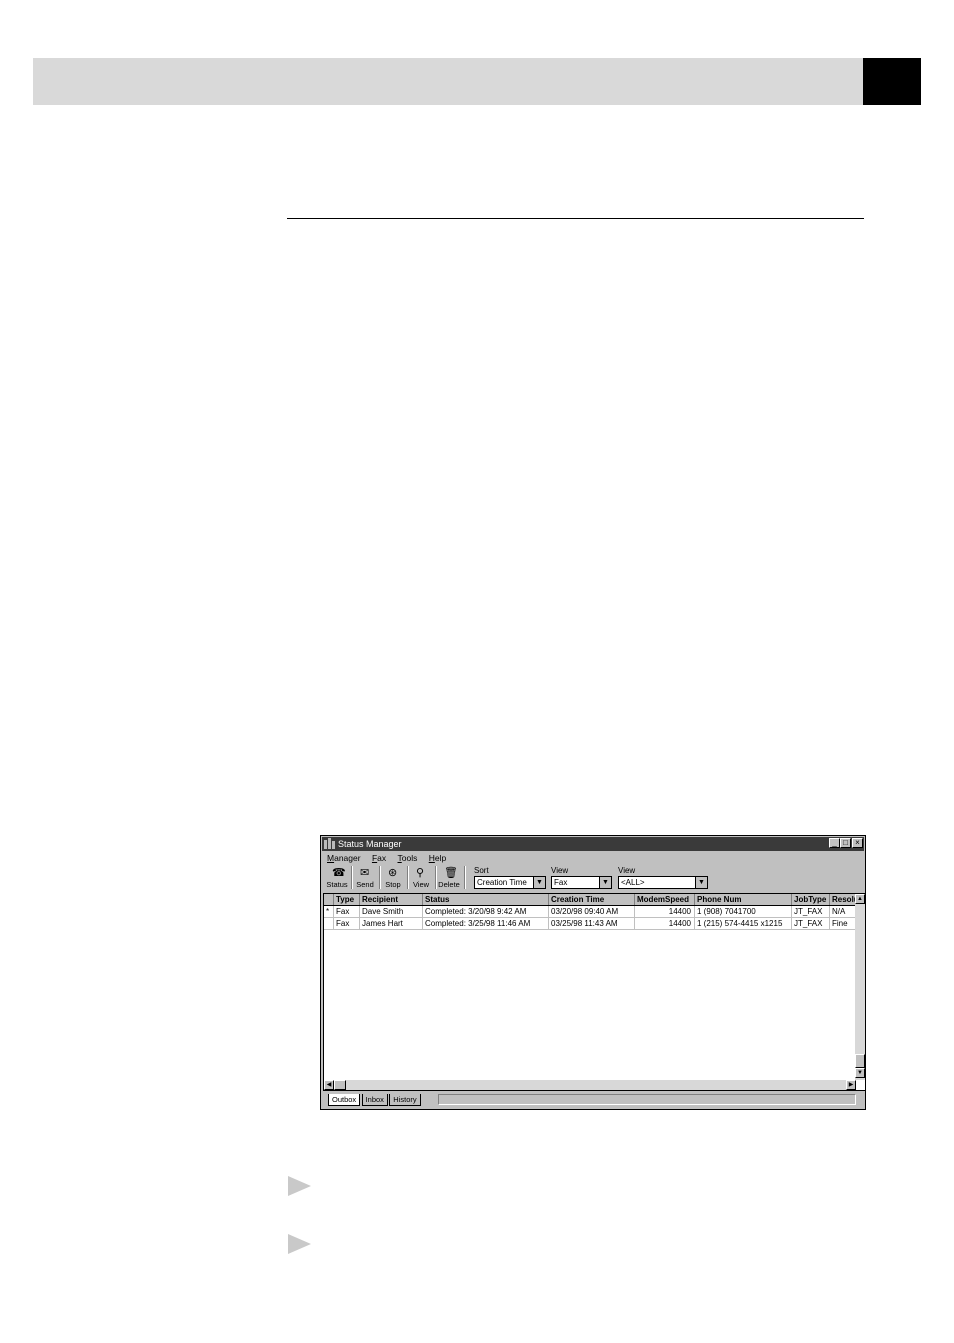 This screenshot has height=1343, width=954. I want to click on vertical-scrollbar: ▲ ▼, so click(860, 987).